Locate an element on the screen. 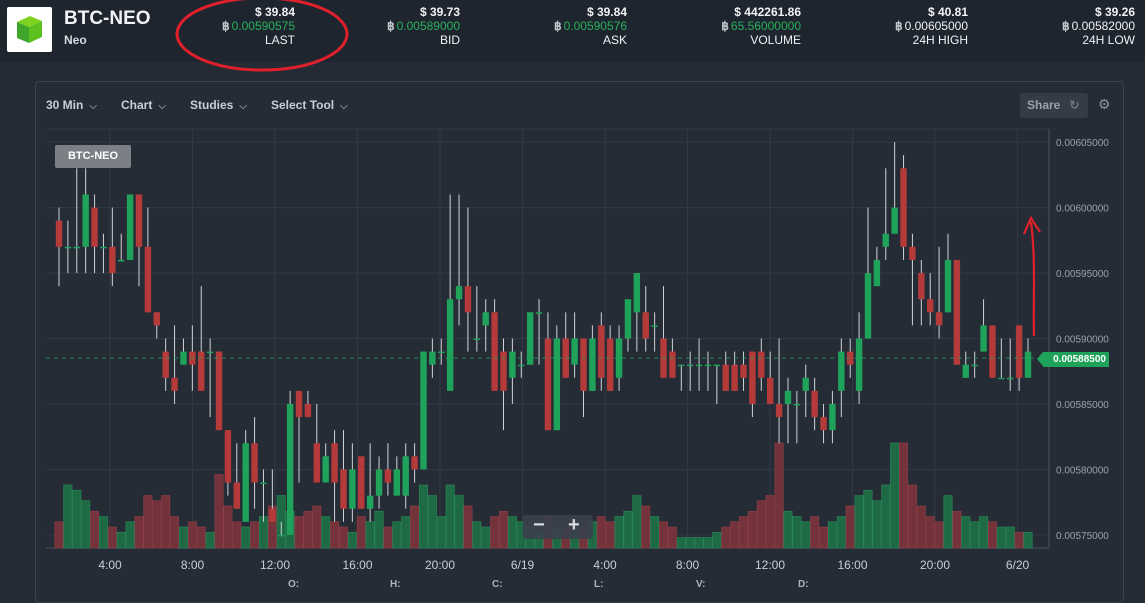 The height and width of the screenshot is (603, 1145). zoom-out-button: − is located at coordinates (539, 525).